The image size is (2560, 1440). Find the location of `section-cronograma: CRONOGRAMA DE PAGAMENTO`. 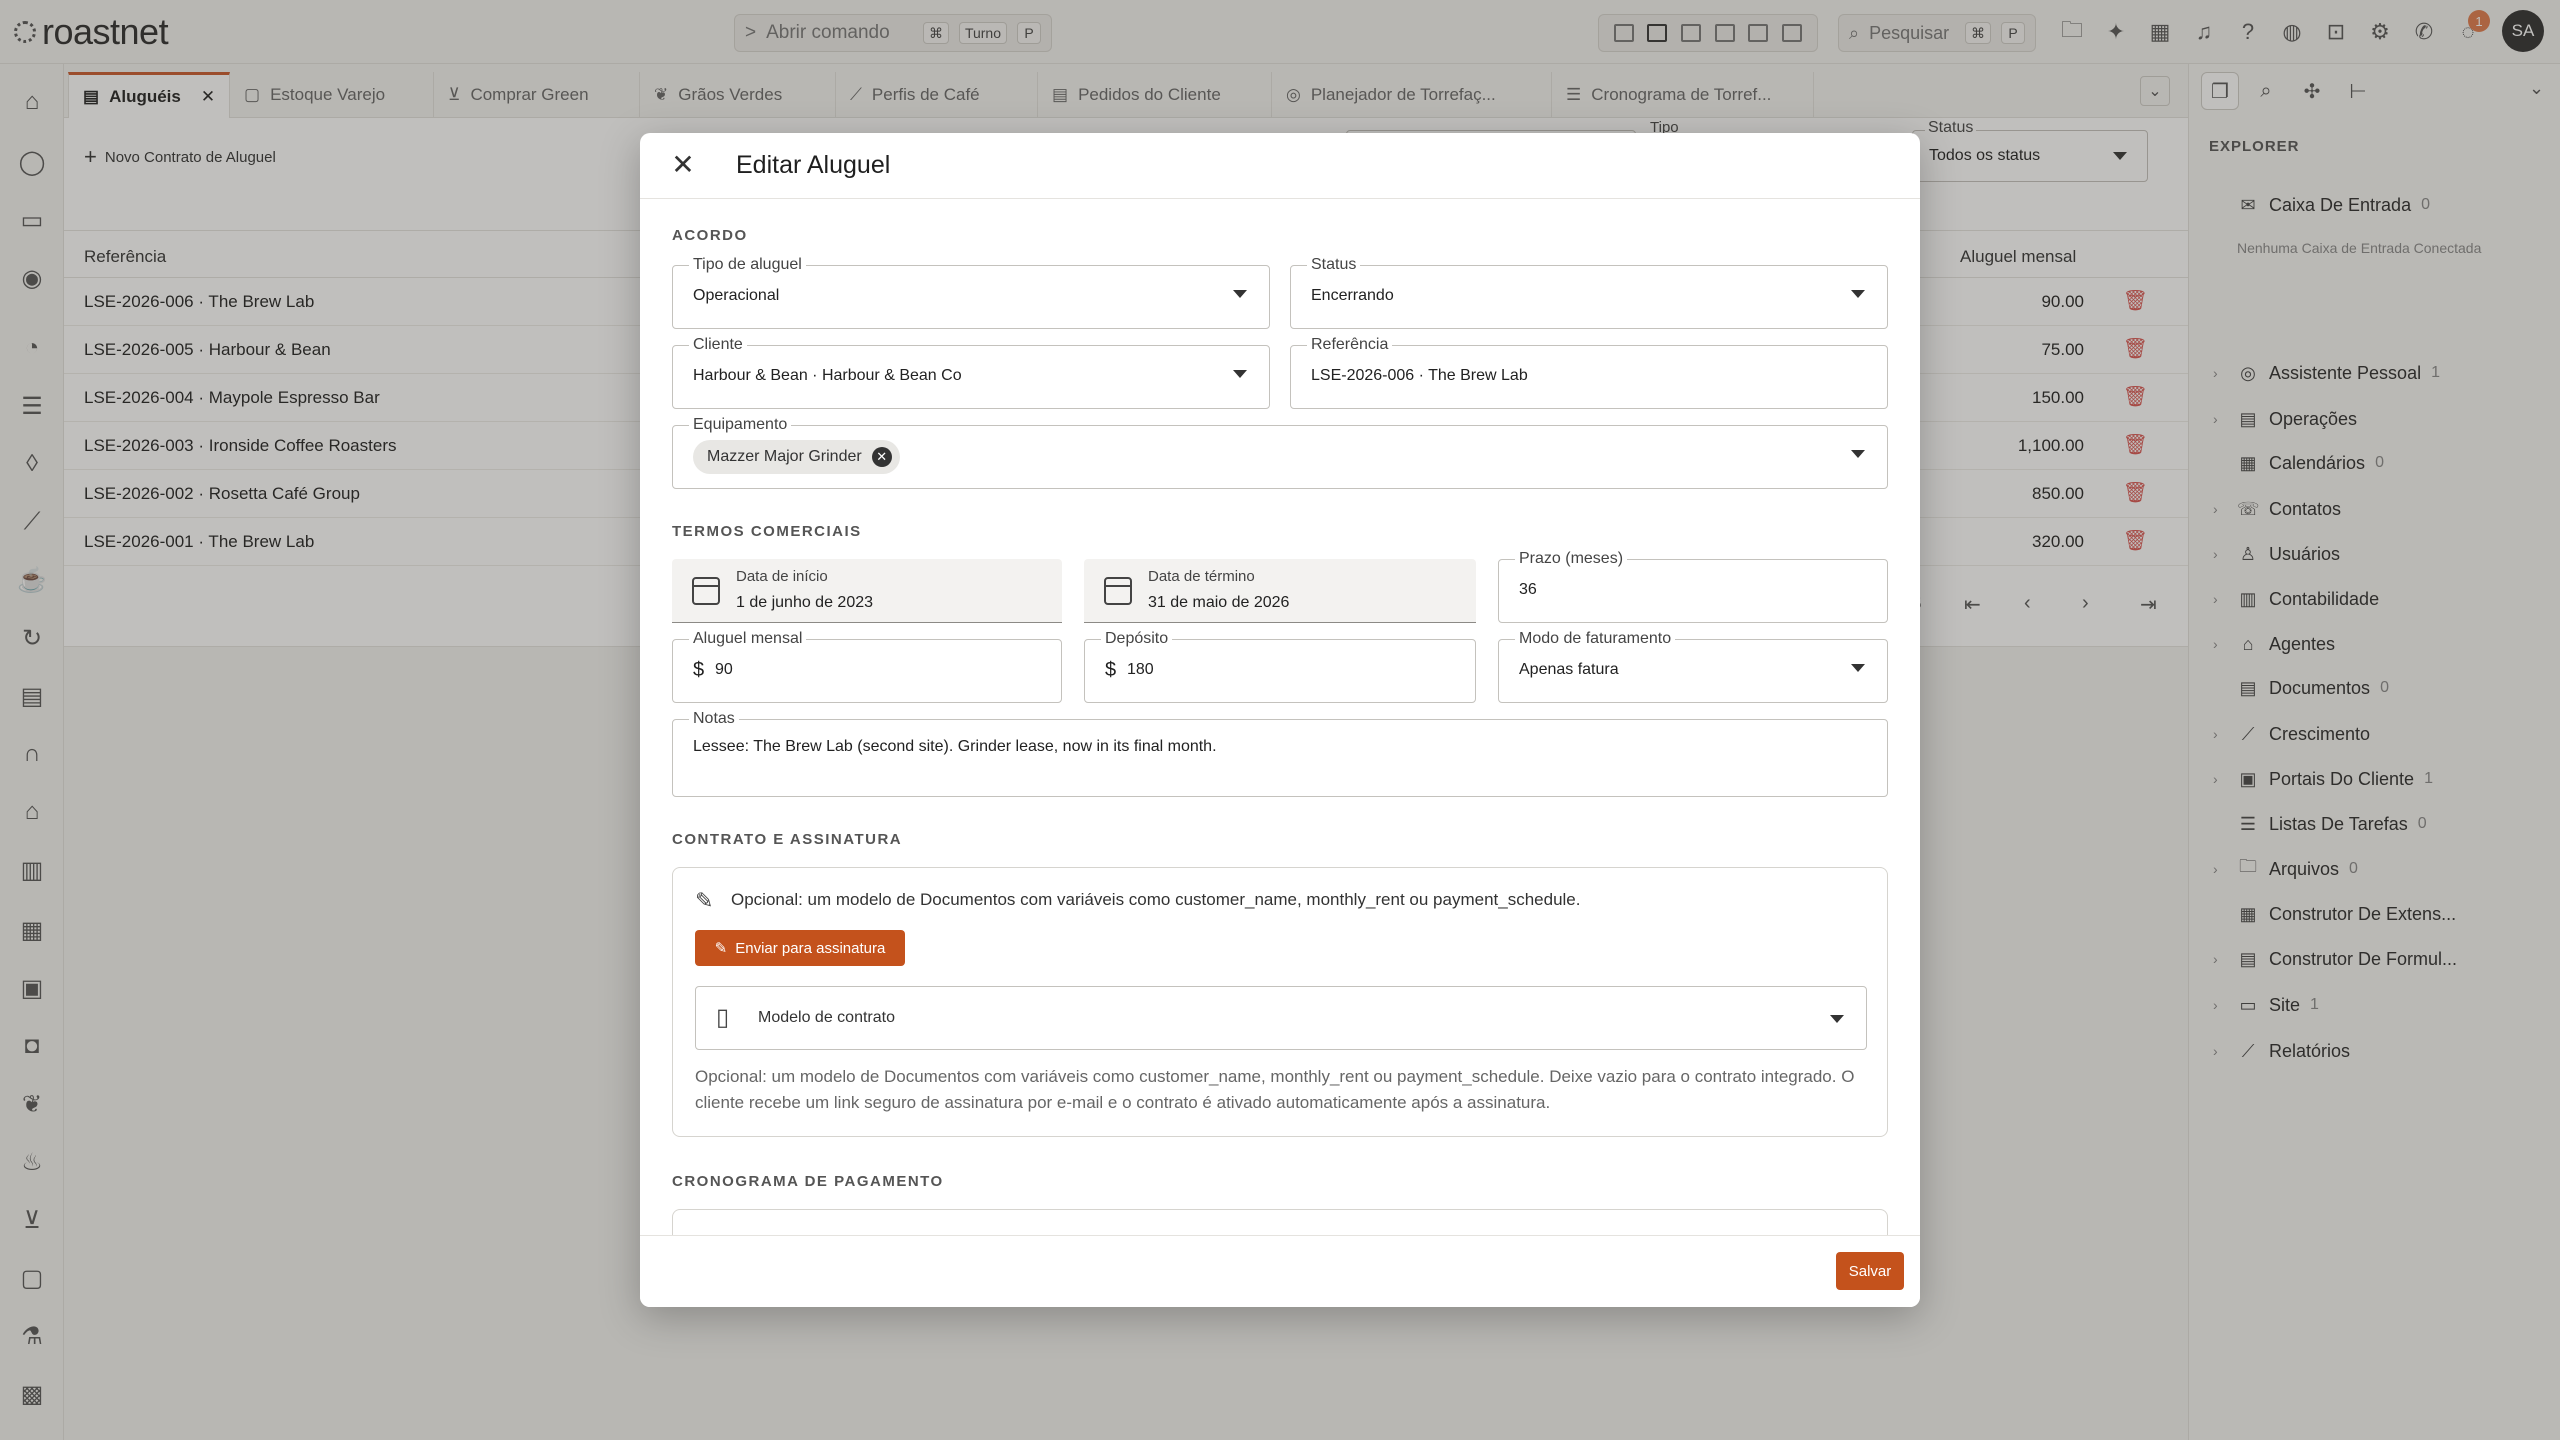

section-cronograma: CRONOGRAMA DE PAGAMENTO is located at coordinates (808, 1181).